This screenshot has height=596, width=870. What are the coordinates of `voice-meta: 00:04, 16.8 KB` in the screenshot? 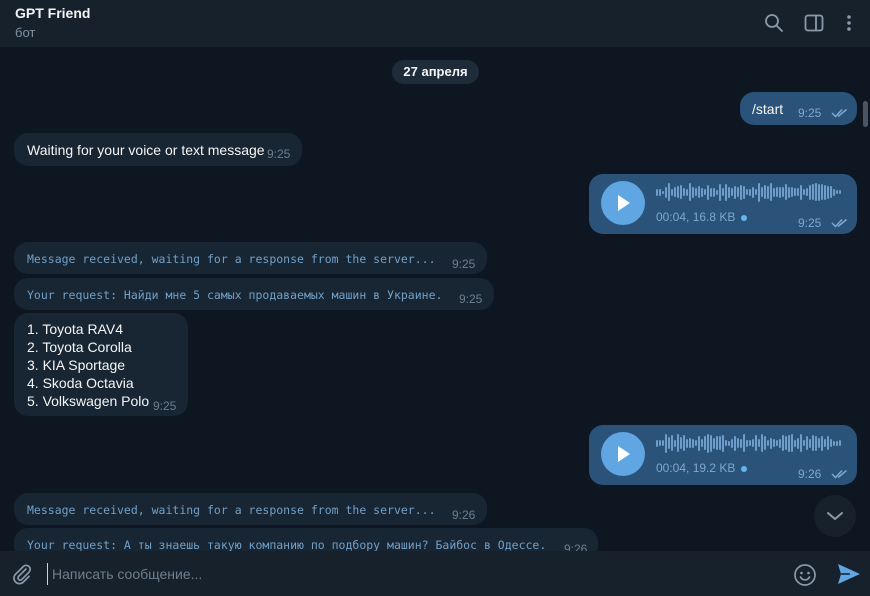 It's located at (702, 217).